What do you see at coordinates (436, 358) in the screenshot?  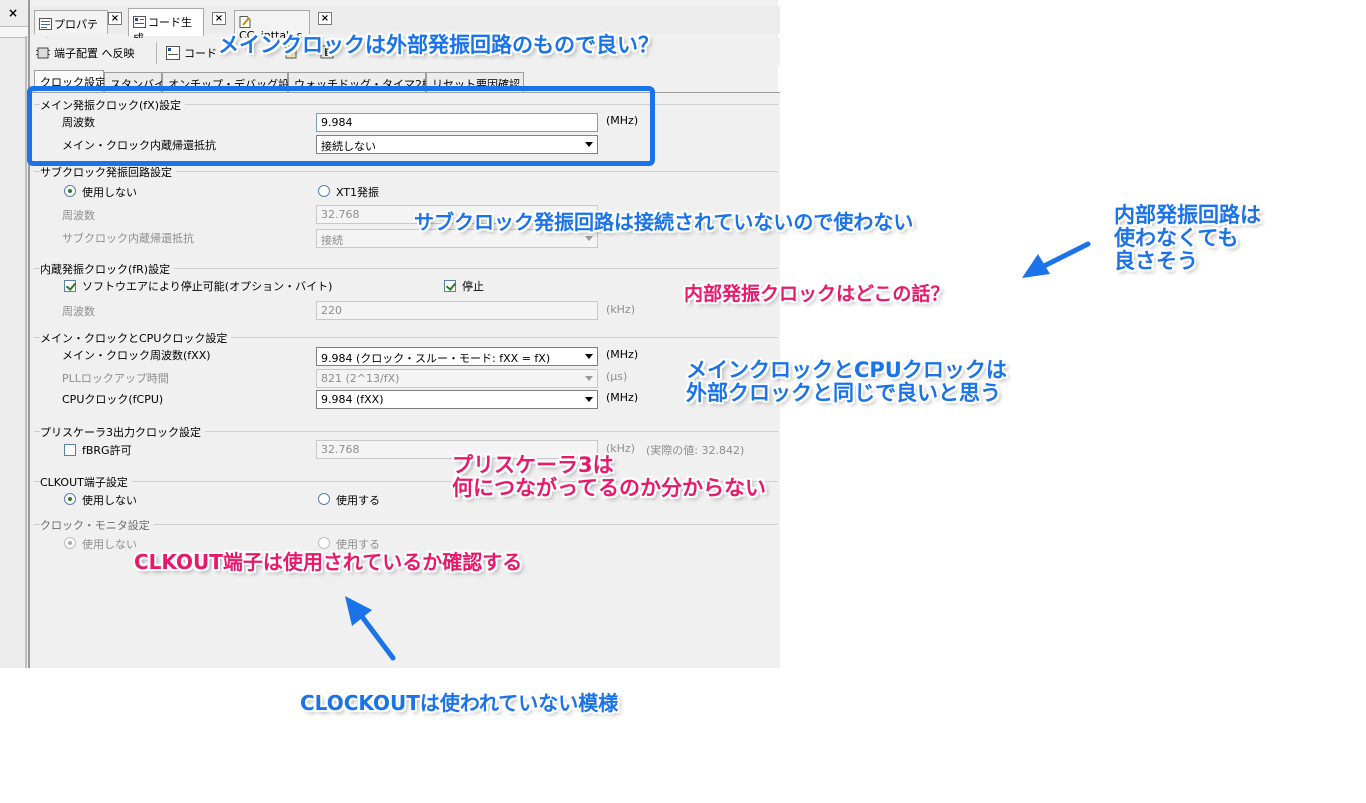 I see `select-value: 9.984 (クロック・スルー・モード: fXX = fX)` at bounding box center [436, 358].